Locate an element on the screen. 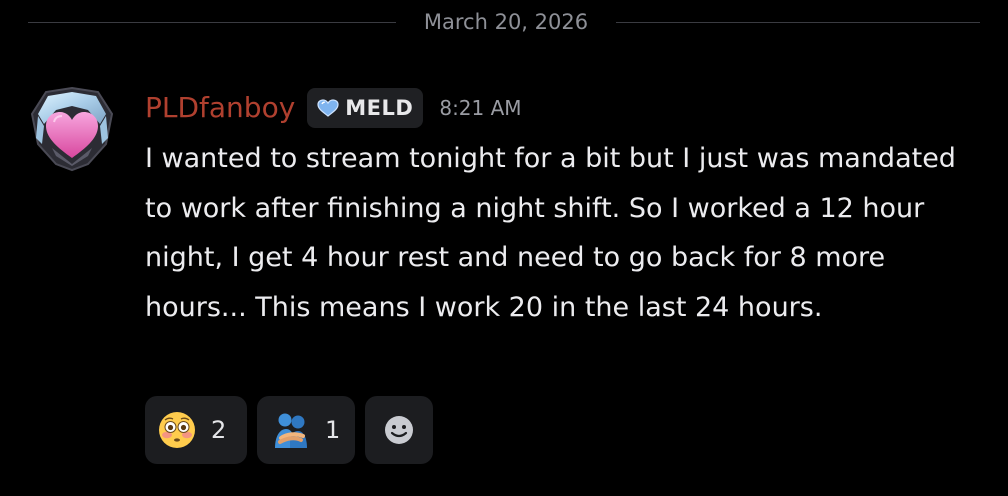 The height and width of the screenshot is (496, 1008). reaction-bar: 2 1 is located at coordinates (294, 430).